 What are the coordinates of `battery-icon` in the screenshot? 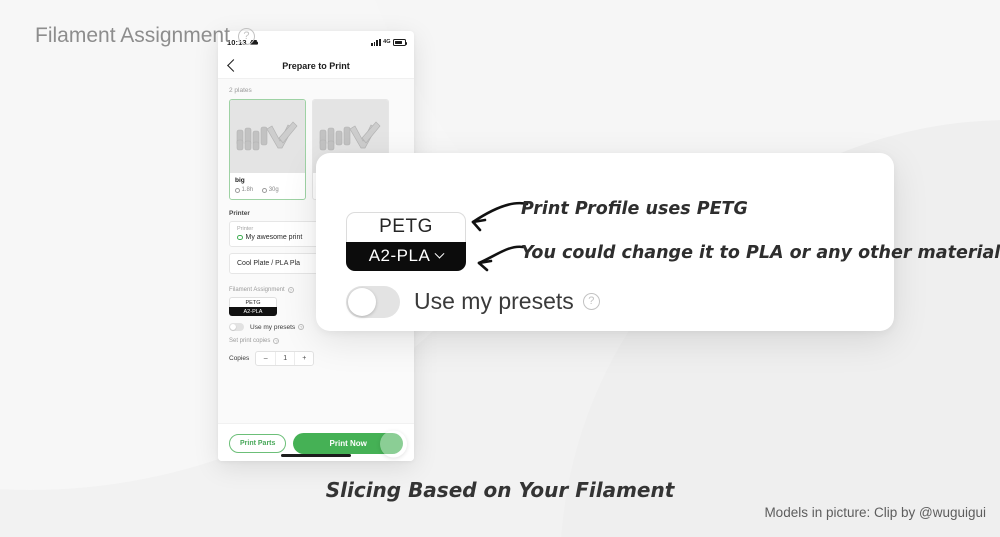 It's located at (400, 42).